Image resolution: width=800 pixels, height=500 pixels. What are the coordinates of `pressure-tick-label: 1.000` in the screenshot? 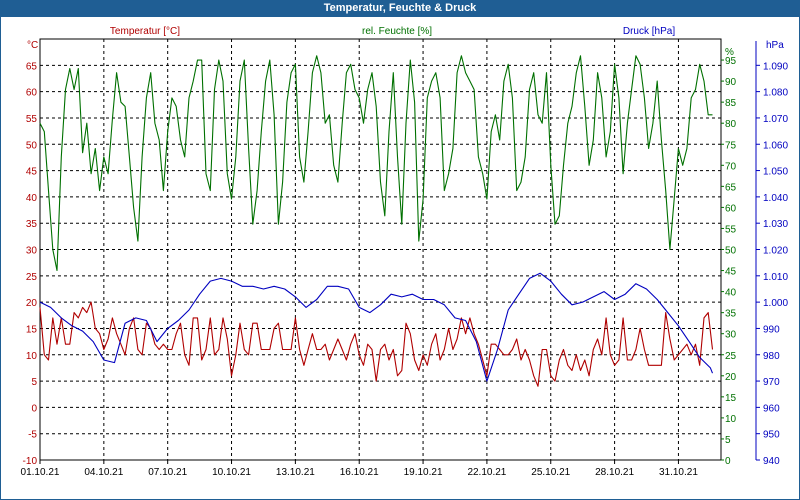 It's located at (775, 303).